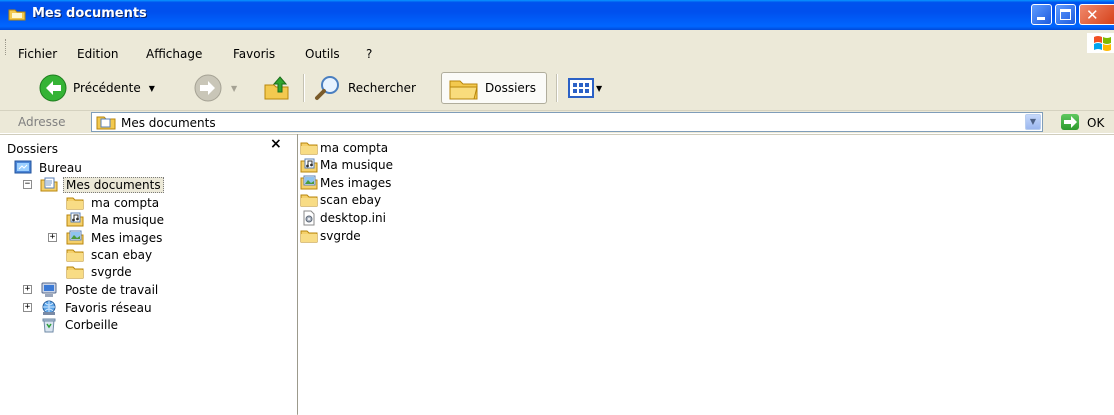  What do you see at coordinates (340, 235) in the screenshot?
I see `file-item-label: svgrde` at bounding box center [340, 235].